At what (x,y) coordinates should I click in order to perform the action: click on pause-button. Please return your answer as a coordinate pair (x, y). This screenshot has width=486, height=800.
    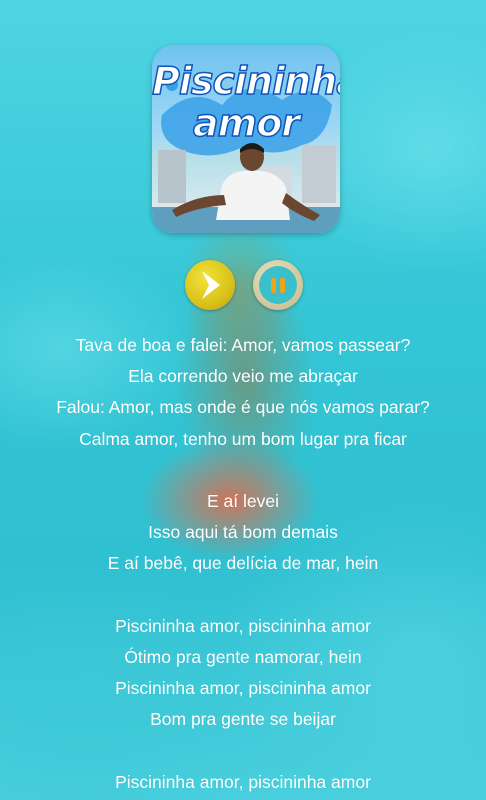
    Looking at the image, I should click on (278, 285).